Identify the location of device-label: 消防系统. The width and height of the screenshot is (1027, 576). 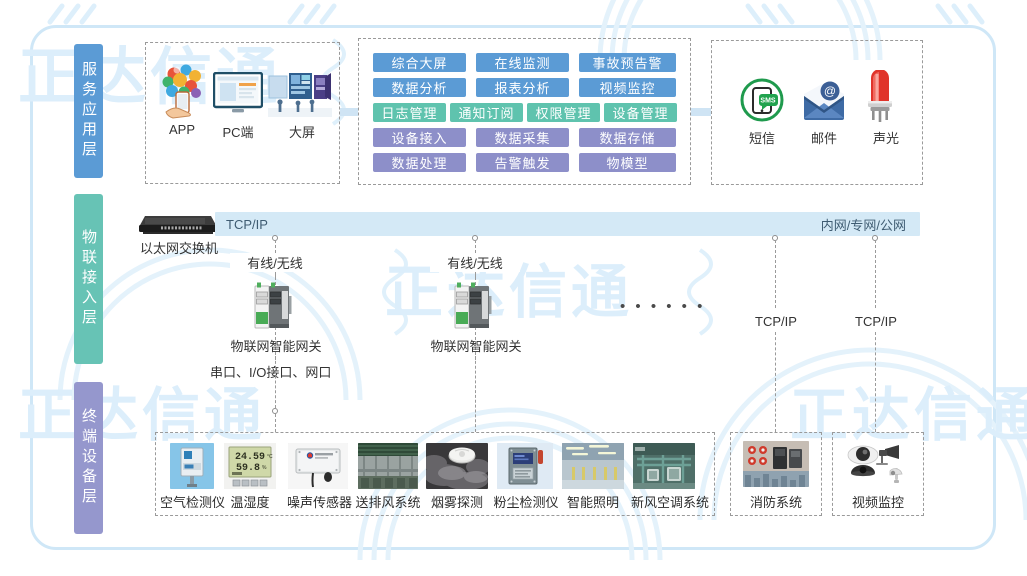
(775, 502).